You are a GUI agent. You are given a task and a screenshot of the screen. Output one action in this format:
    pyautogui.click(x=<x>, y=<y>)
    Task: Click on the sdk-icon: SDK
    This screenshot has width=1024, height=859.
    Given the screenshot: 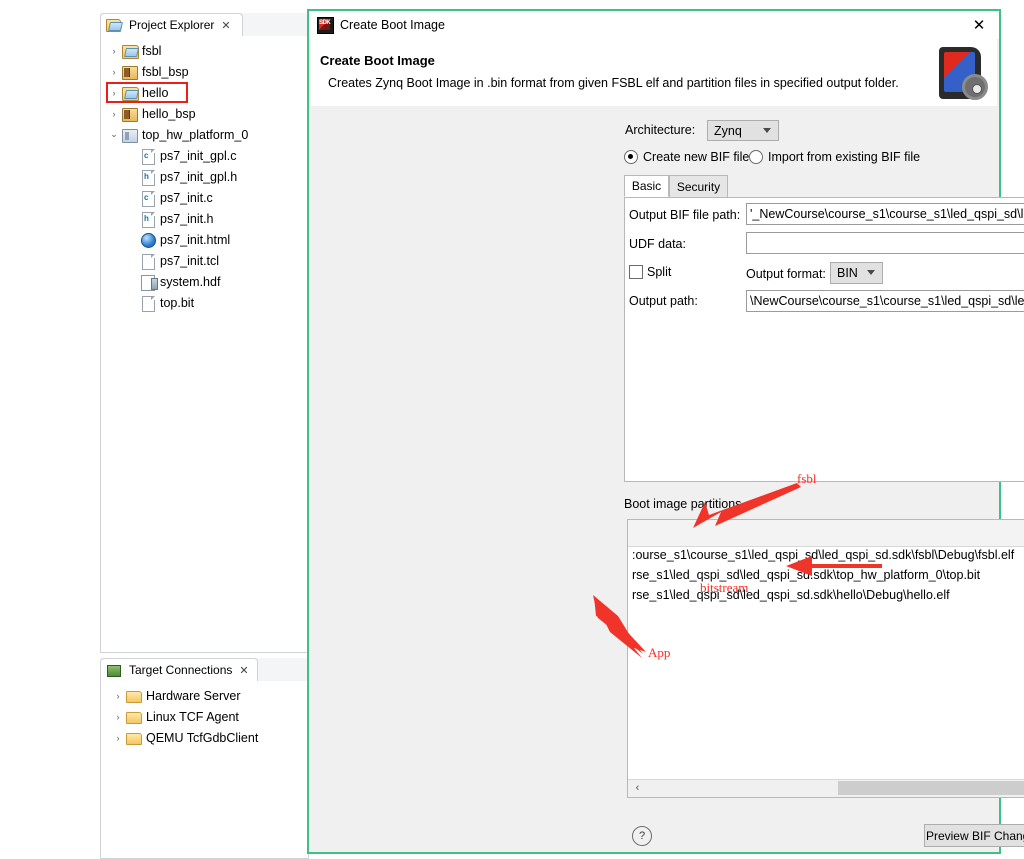 What is the action you would take?
    pyautogui.click(x=325, y=25)
    